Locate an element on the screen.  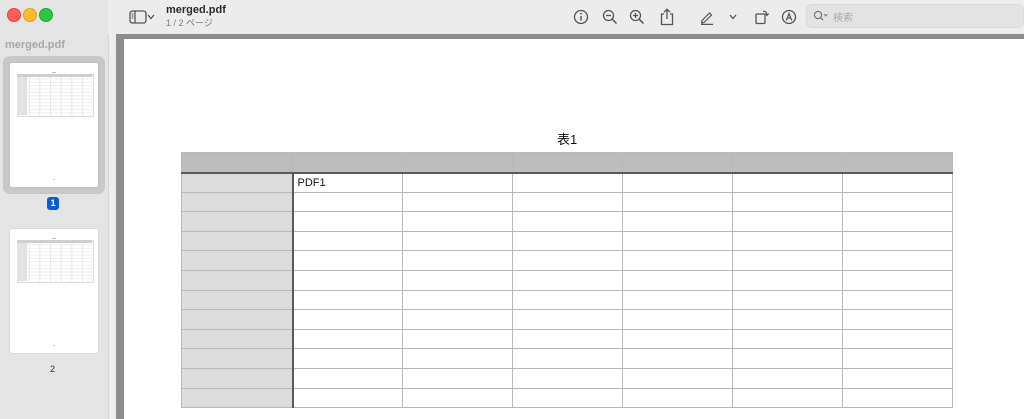
markup-icon is located at coordinates (789, 17).